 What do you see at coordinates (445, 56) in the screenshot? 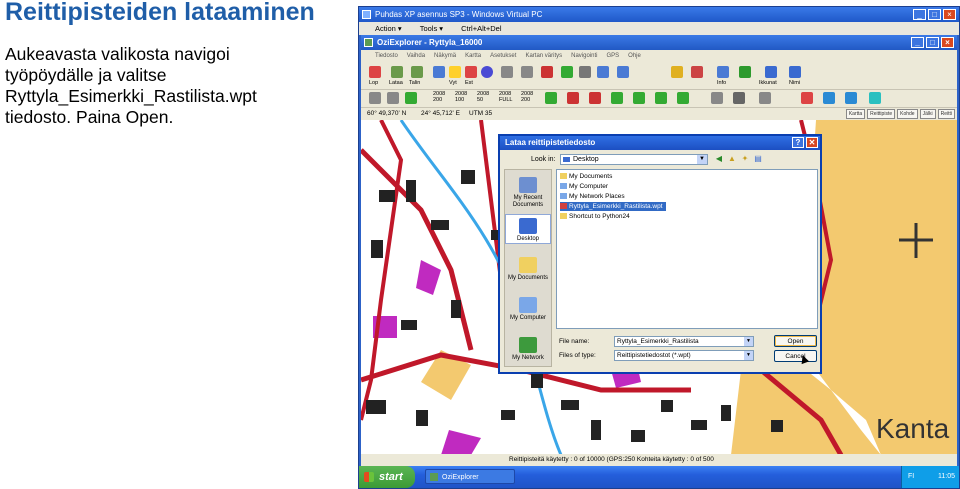
I see `menu-nakyma: Näkymä` at bounding box center [445, 56].